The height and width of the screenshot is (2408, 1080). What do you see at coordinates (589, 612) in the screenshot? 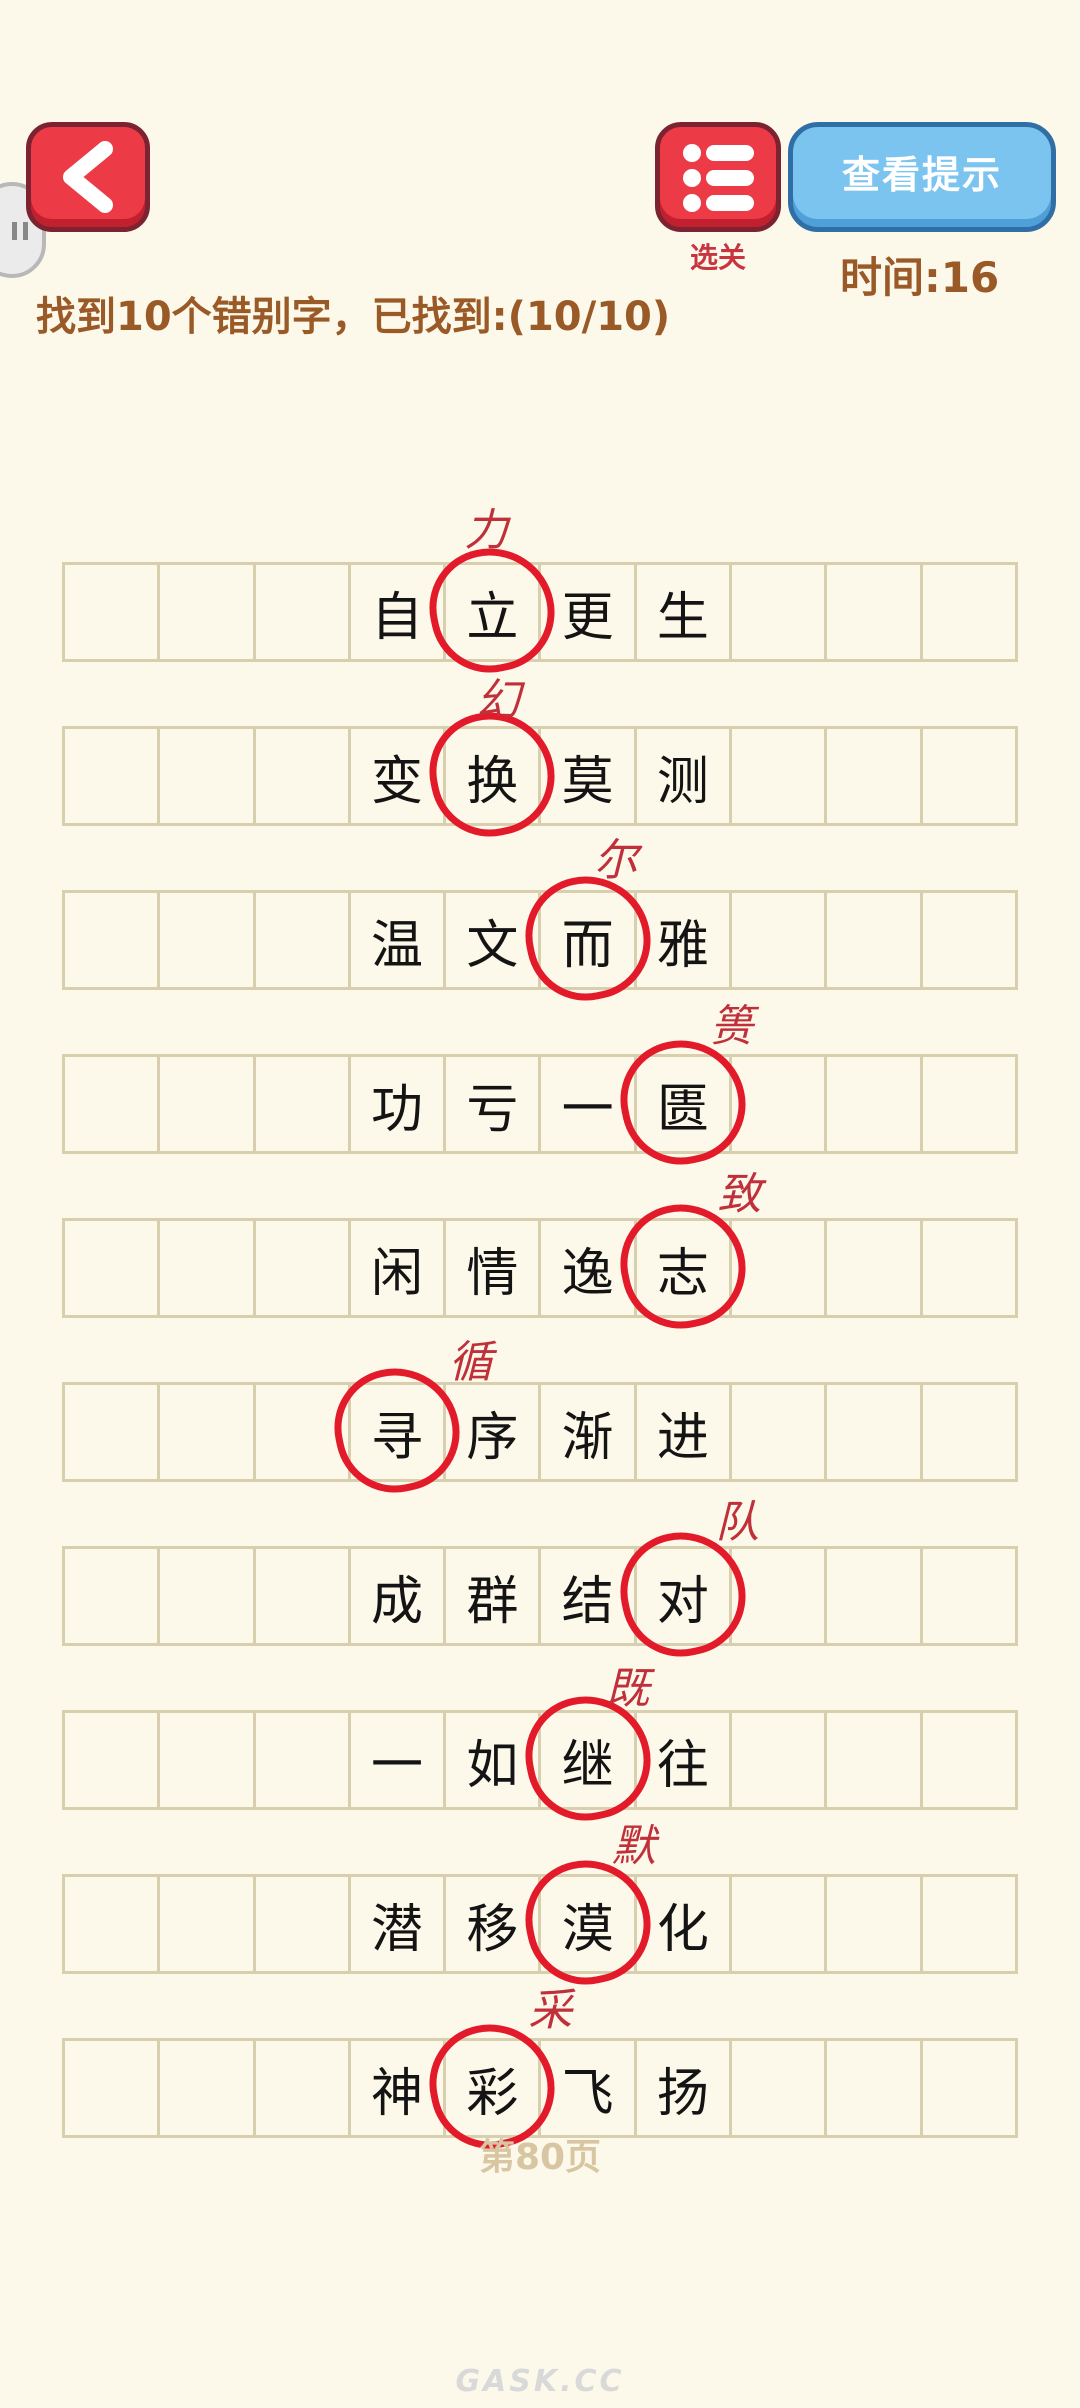
I see `char-cell: 更` at bounding box center [589, 612].